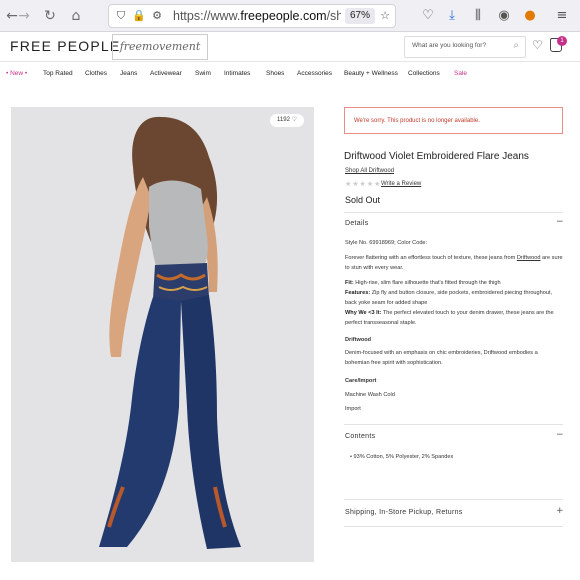 Image resolution: width=580 pixels, height=580 pixels. I want to click on product-title: Driftwood Violet Embroidered Flare Jeans, so click(436, 156).